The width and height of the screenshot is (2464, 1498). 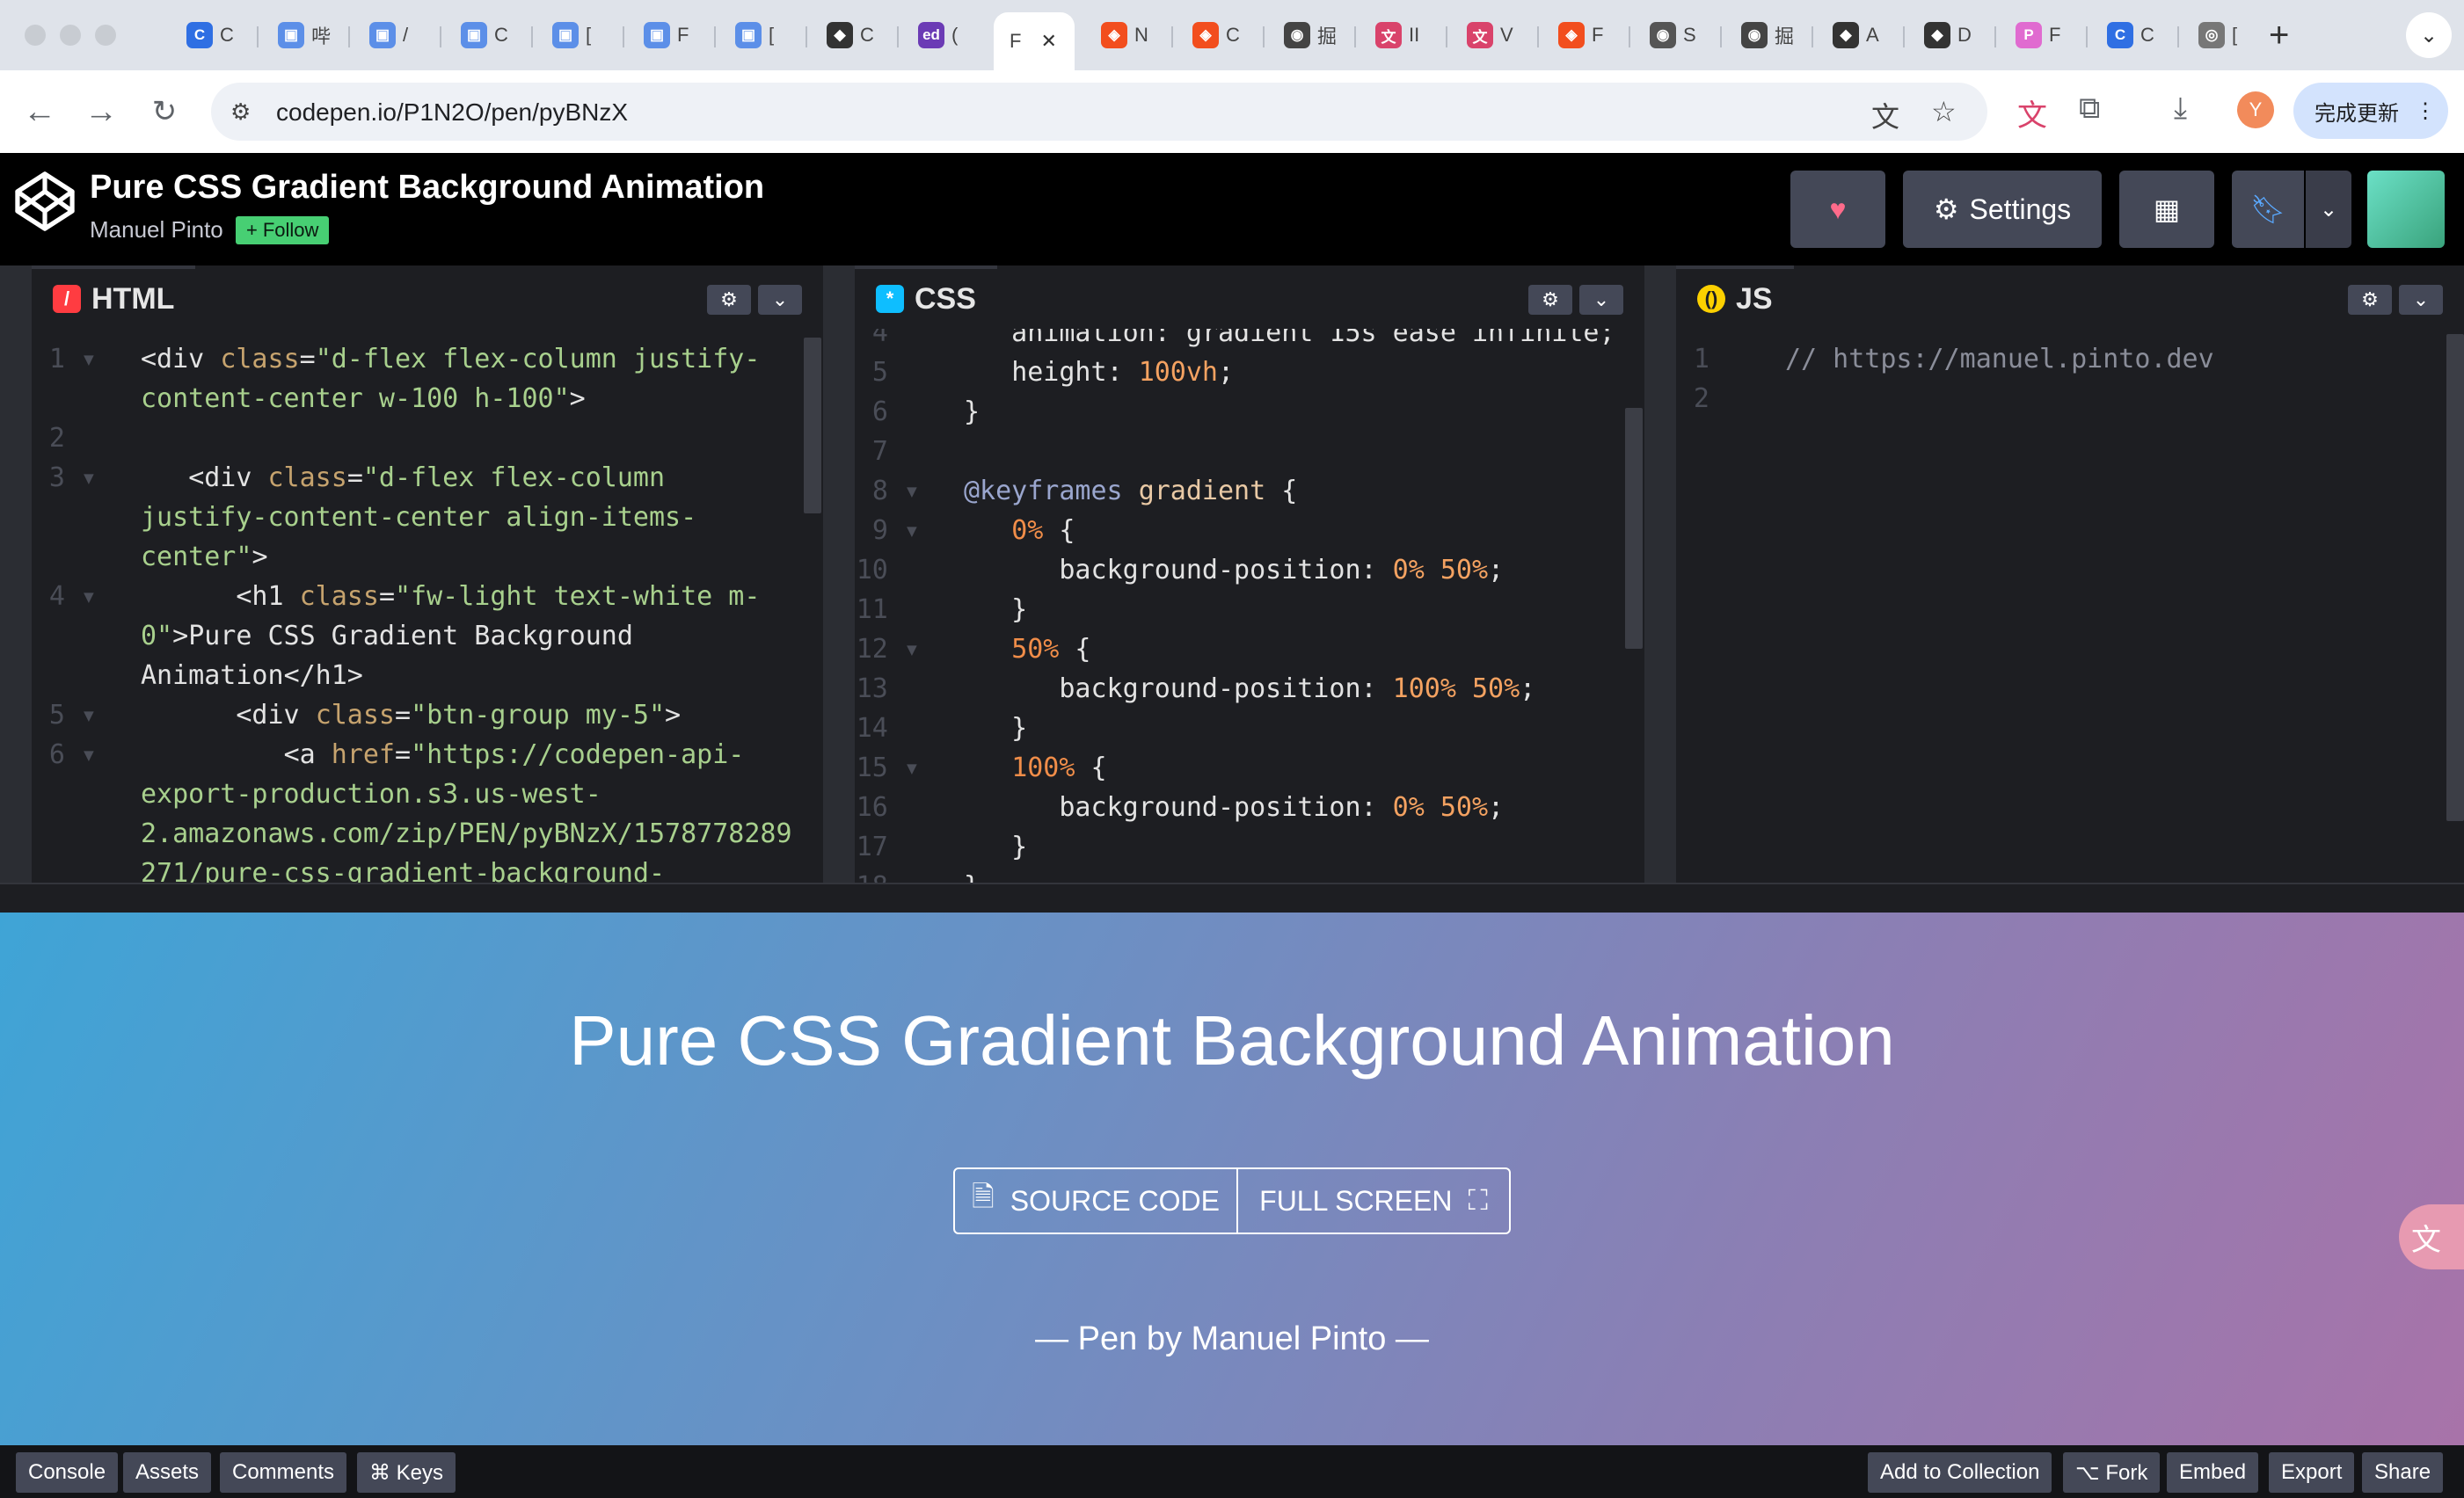 I want to click on browser-tab: ▣ F, so click(x=670, y=35).